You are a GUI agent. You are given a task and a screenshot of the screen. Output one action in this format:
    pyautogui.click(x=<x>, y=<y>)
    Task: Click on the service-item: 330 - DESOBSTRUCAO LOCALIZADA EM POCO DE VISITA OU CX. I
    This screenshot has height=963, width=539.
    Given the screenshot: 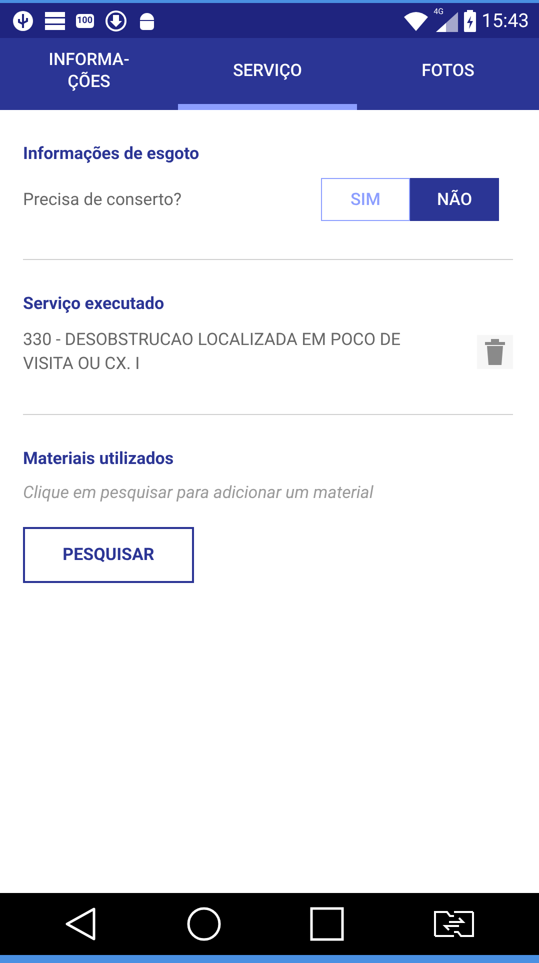 What is the action you would take?
    pyautogui.click(x=212, y=352)
    